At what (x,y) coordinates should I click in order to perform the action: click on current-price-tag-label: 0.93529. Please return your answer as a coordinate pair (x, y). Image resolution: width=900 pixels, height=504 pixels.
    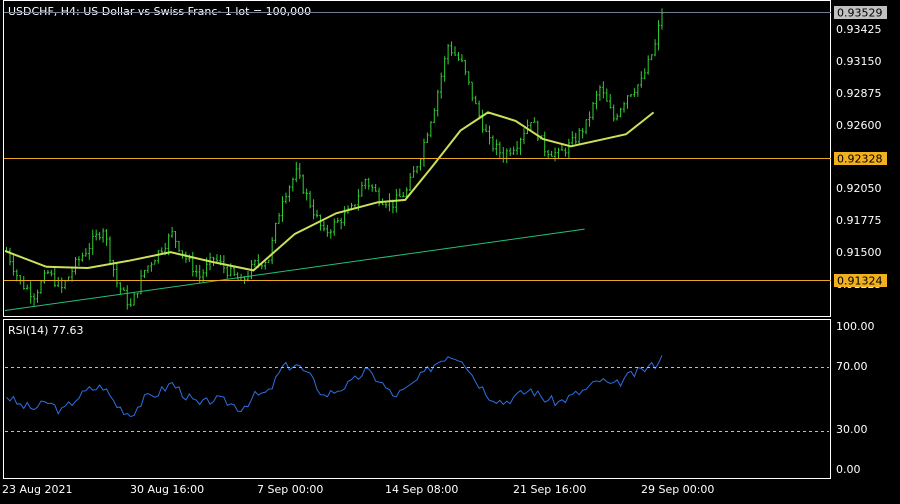
    Looking at the image, I should click on (860, 13).